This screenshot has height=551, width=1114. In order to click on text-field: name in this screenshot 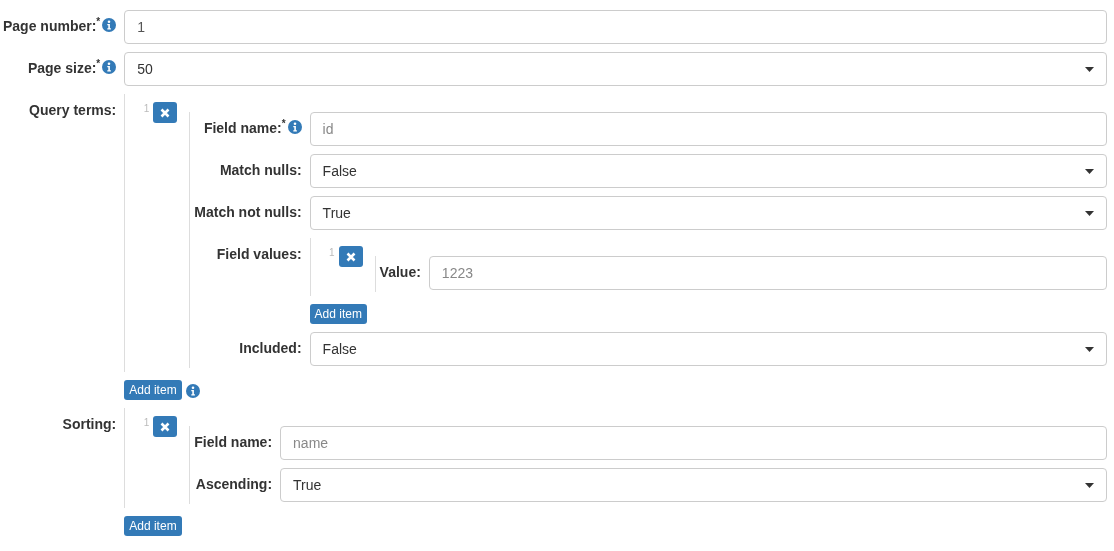, I will do `click(693, 443)`.